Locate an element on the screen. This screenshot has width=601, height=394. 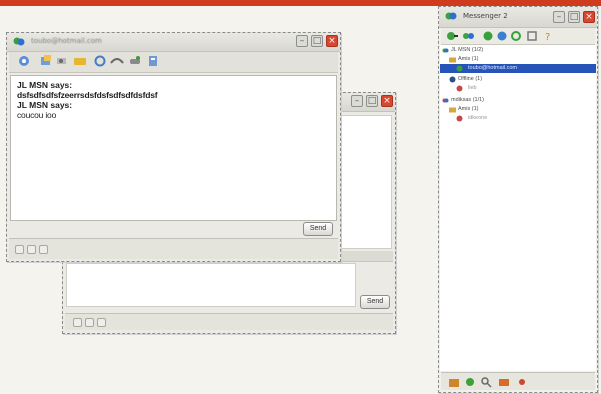
help-icon: ? is located at coordinates (548, 36).